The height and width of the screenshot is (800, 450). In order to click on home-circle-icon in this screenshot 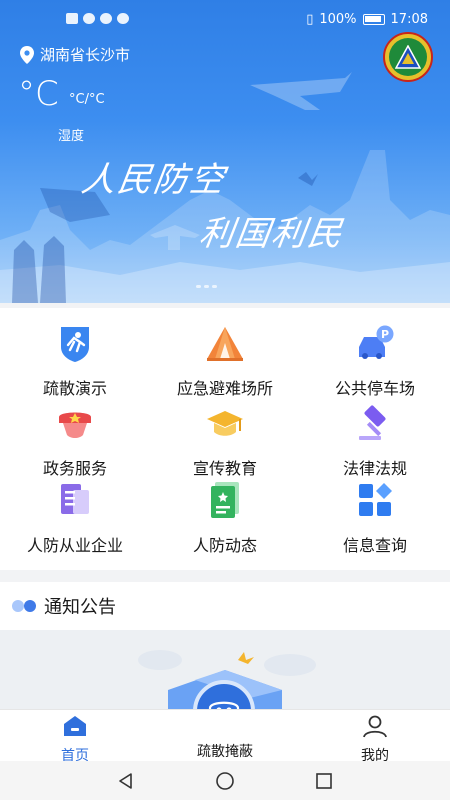, I will do `click(225, 781)`.